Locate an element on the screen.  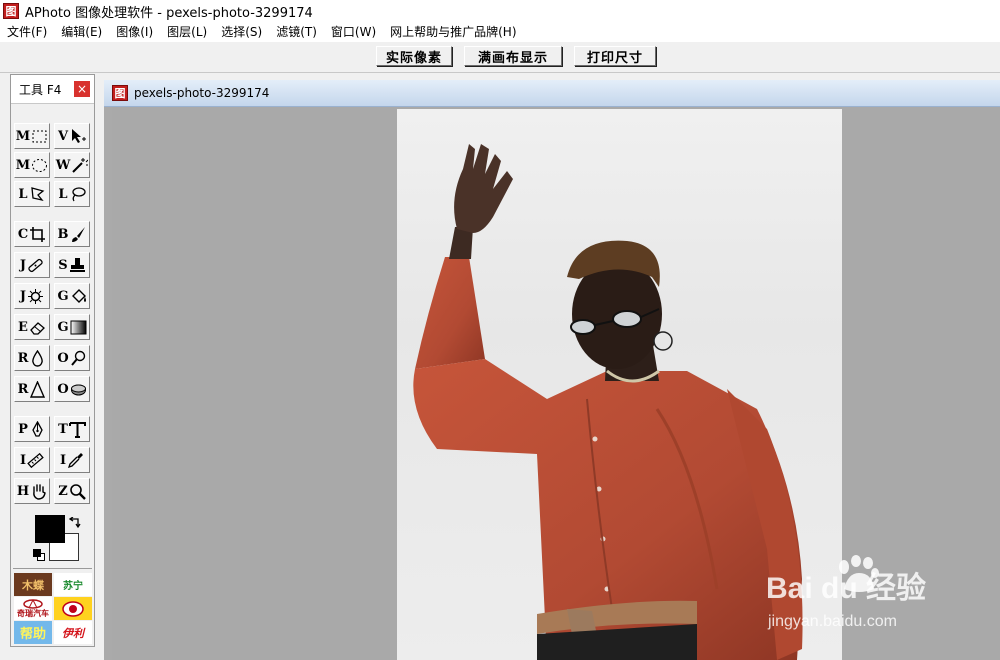
print-size-button: 打印尺寸 is located at coordinates (615, 56).